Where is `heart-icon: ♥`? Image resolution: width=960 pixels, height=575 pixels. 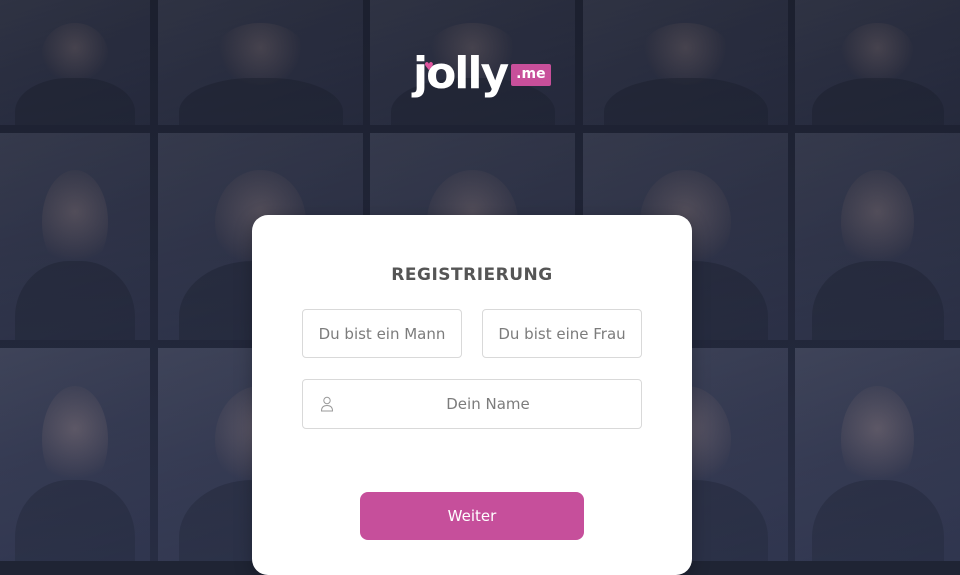
heart-icon: ♥ is located at coordinates (429, 66).